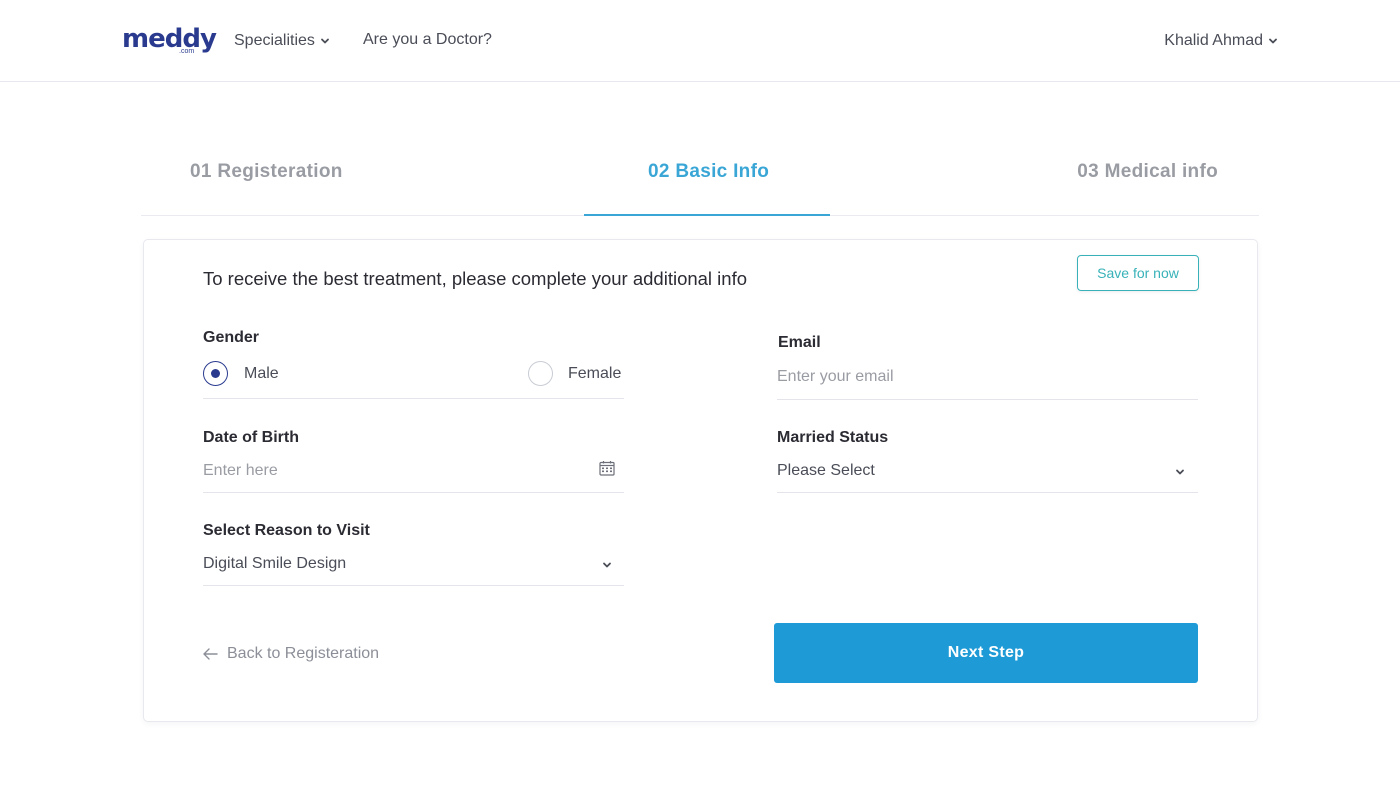 Image resolution: width=1400 pixels, height=800 pixels. Describe the element at coordinates (413, 585) in the screenshot. I see `reason-underline` at that location.